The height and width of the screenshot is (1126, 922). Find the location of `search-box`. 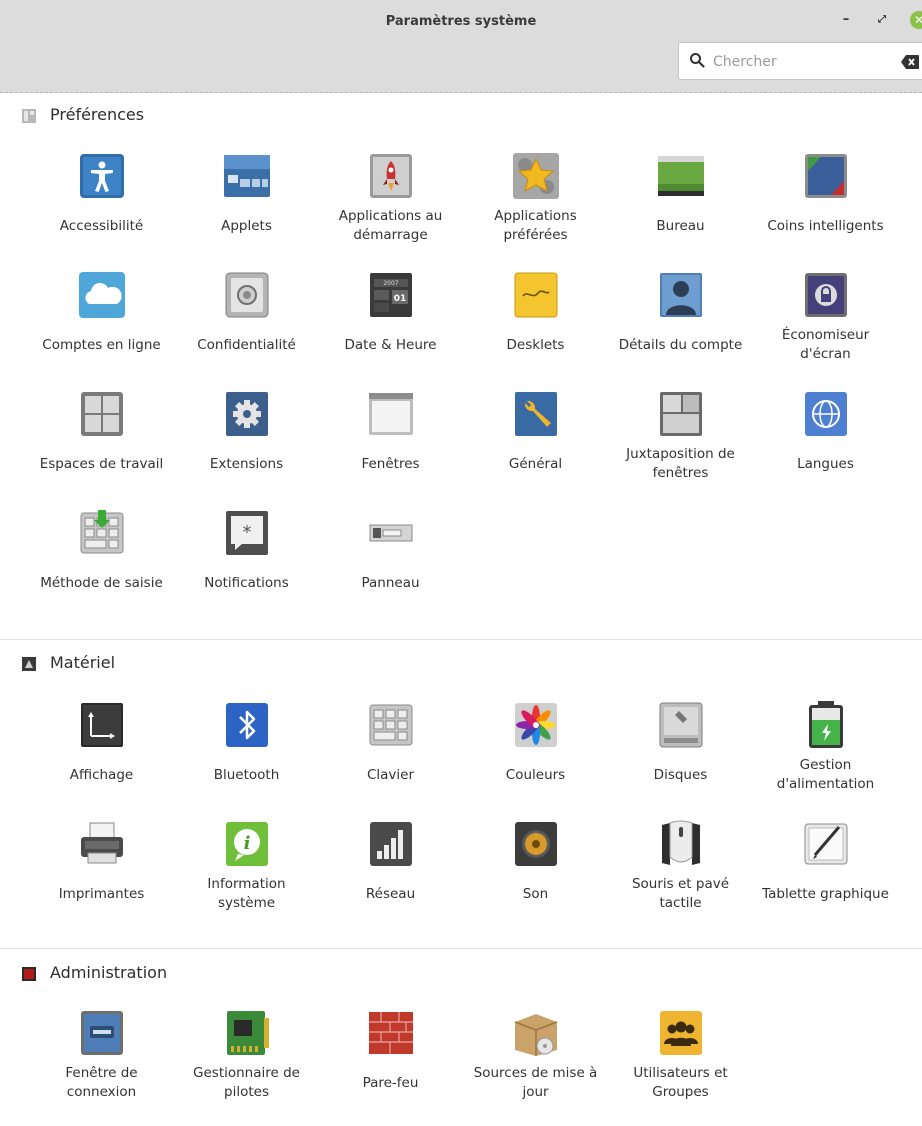

search-box is located at coordinates (800, 61).